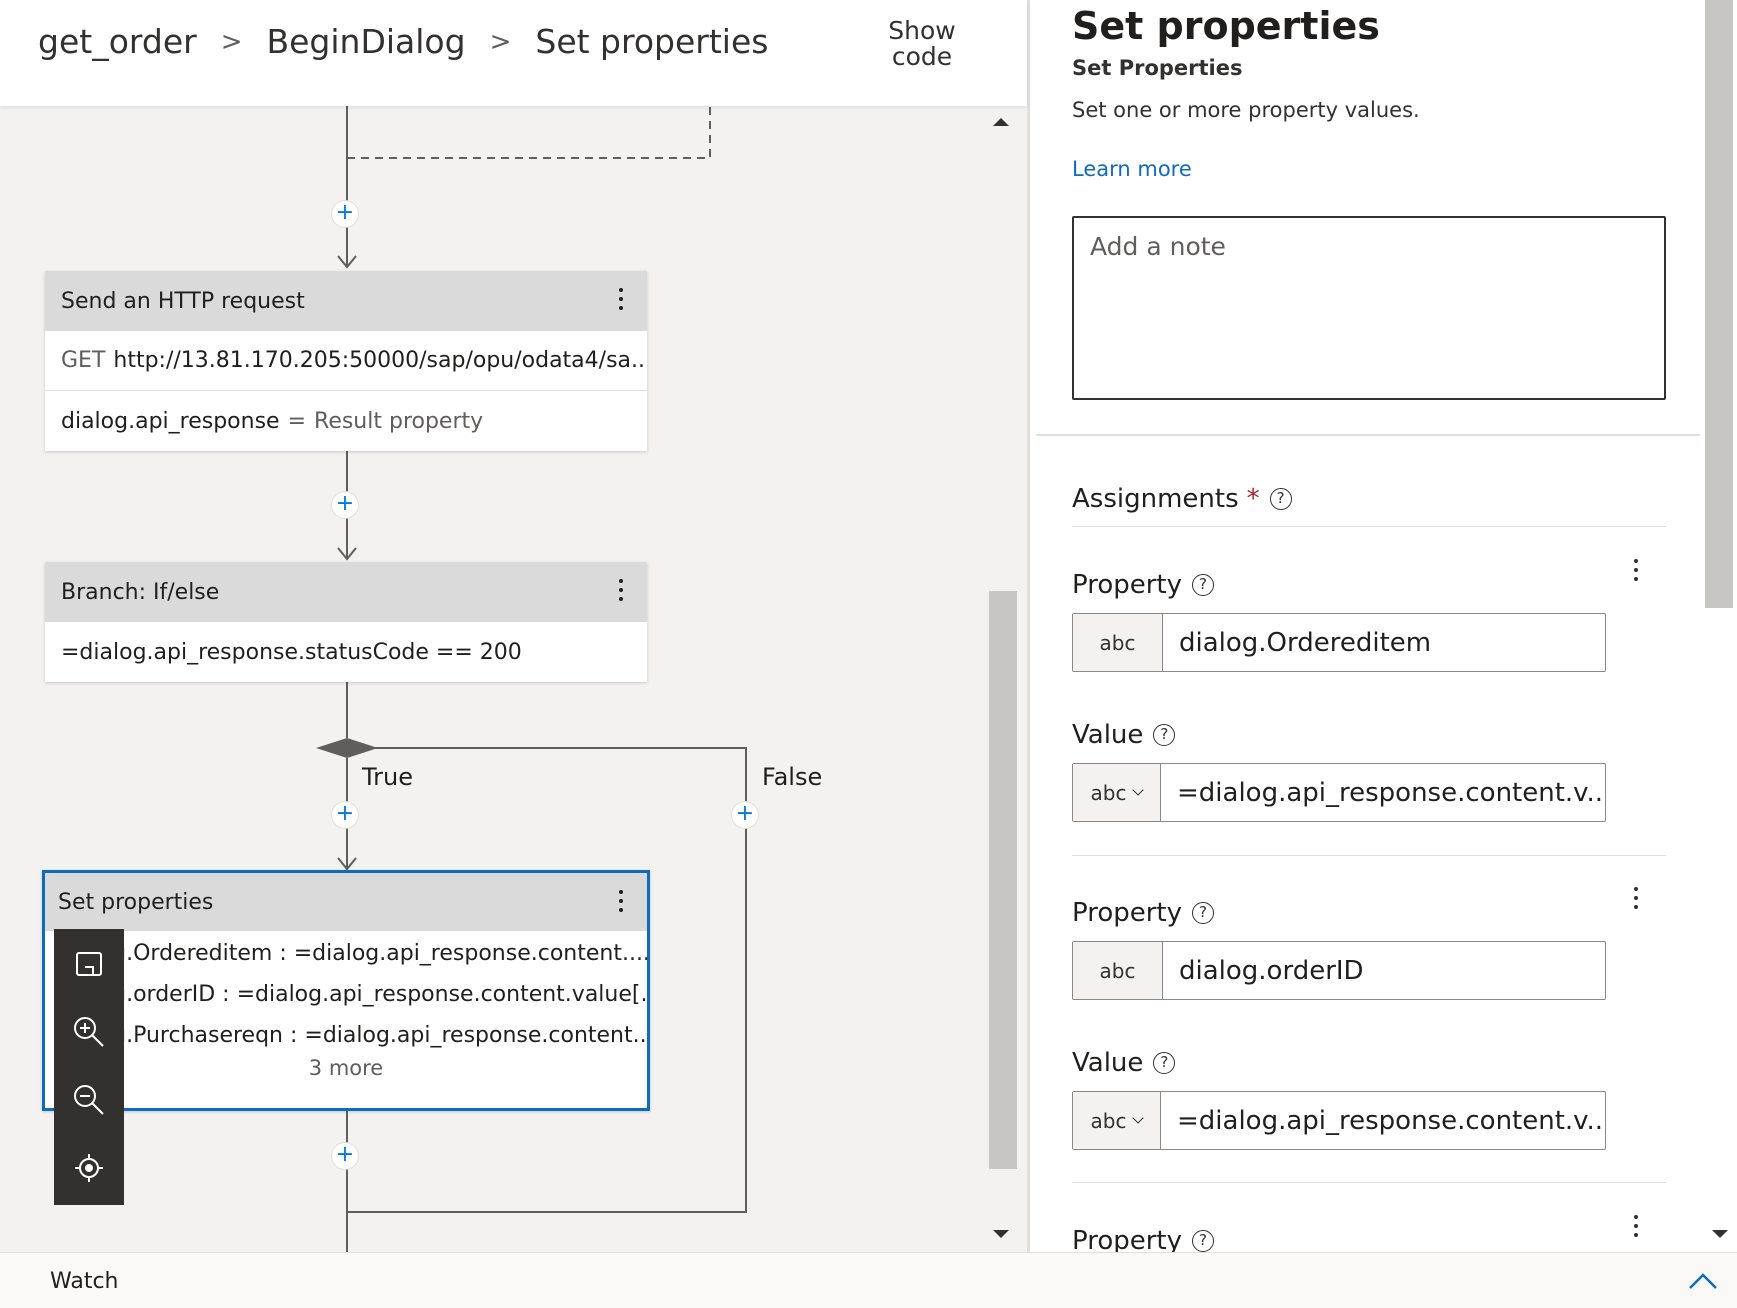 The width and height of the screenshot is (1737, 1308). I want to click on panel-description: Set one or more property values., so click(1246, 110).